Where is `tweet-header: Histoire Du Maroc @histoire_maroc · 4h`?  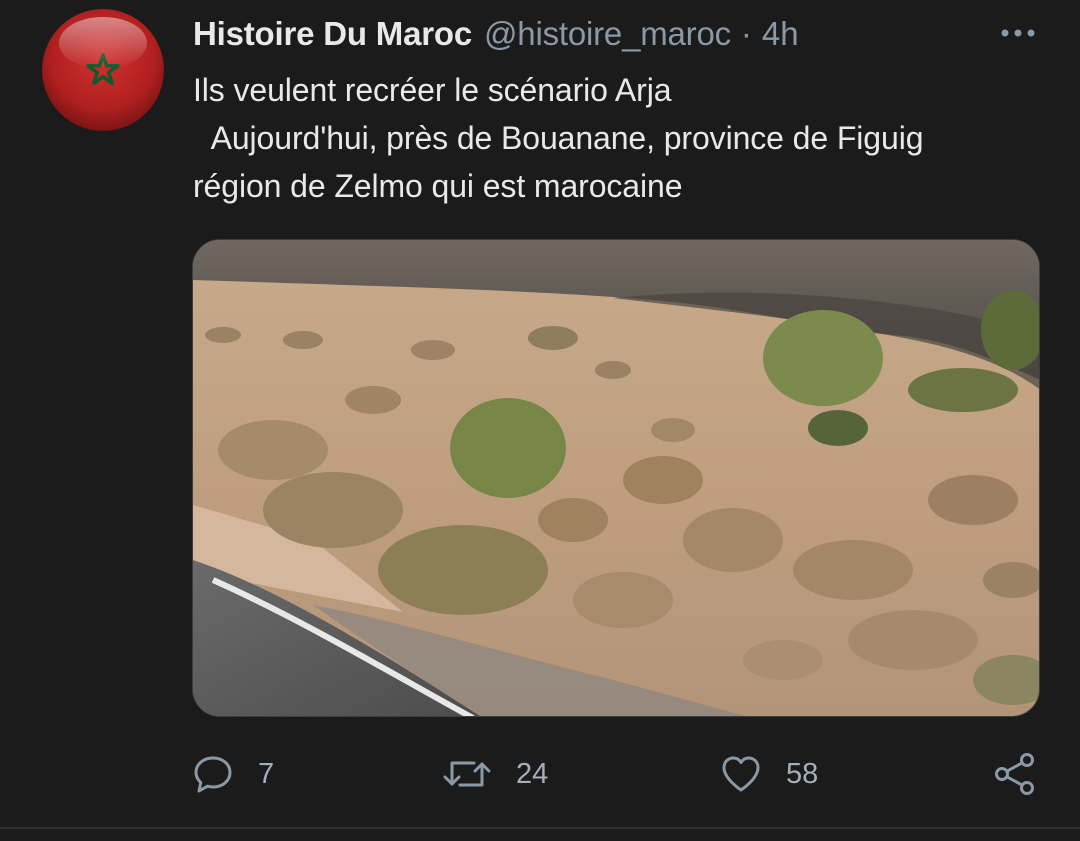
tweet-header: Histoire Du Maroc @histoire_maroc · 4h is located at coordinates (616, 34).